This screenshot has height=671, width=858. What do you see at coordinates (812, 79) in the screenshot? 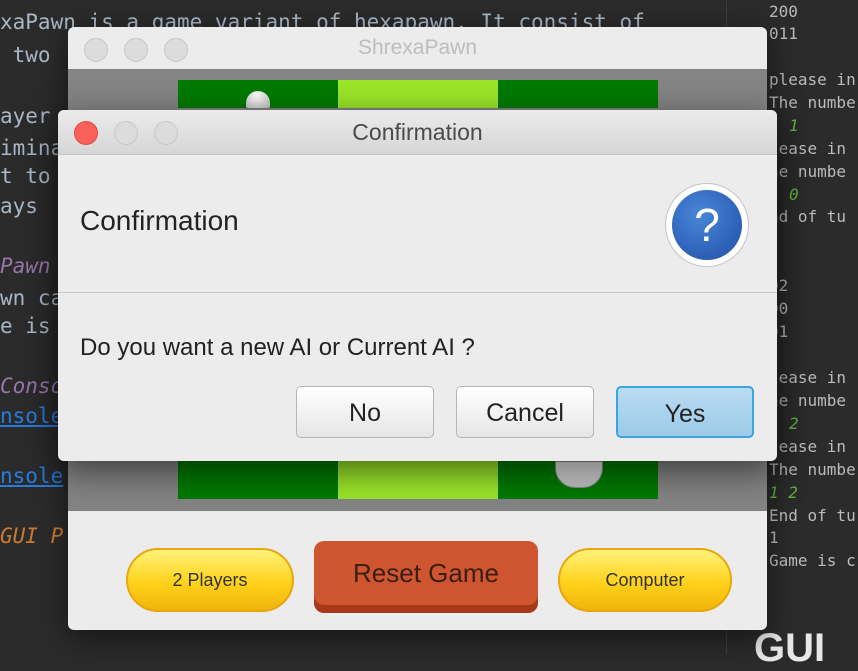
I see `console-line: please in` at bounding box center [812, 79].